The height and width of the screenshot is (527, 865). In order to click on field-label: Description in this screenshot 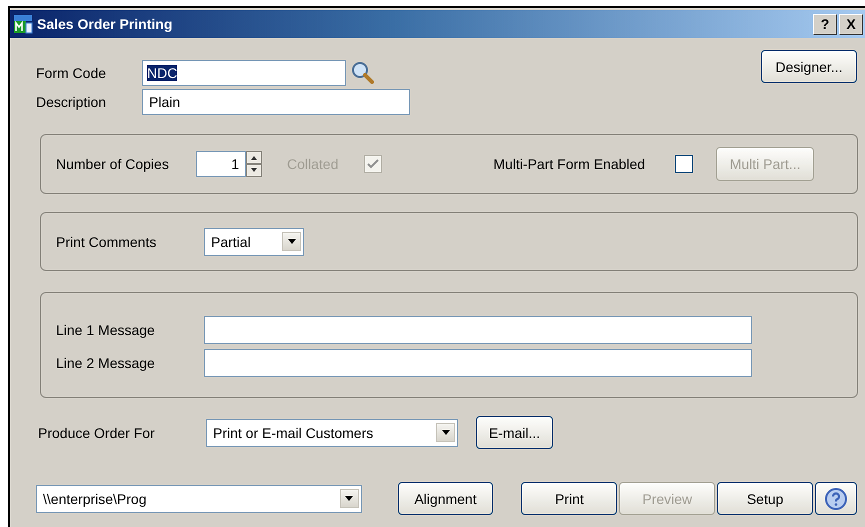, I will do `click(72, 102)`.